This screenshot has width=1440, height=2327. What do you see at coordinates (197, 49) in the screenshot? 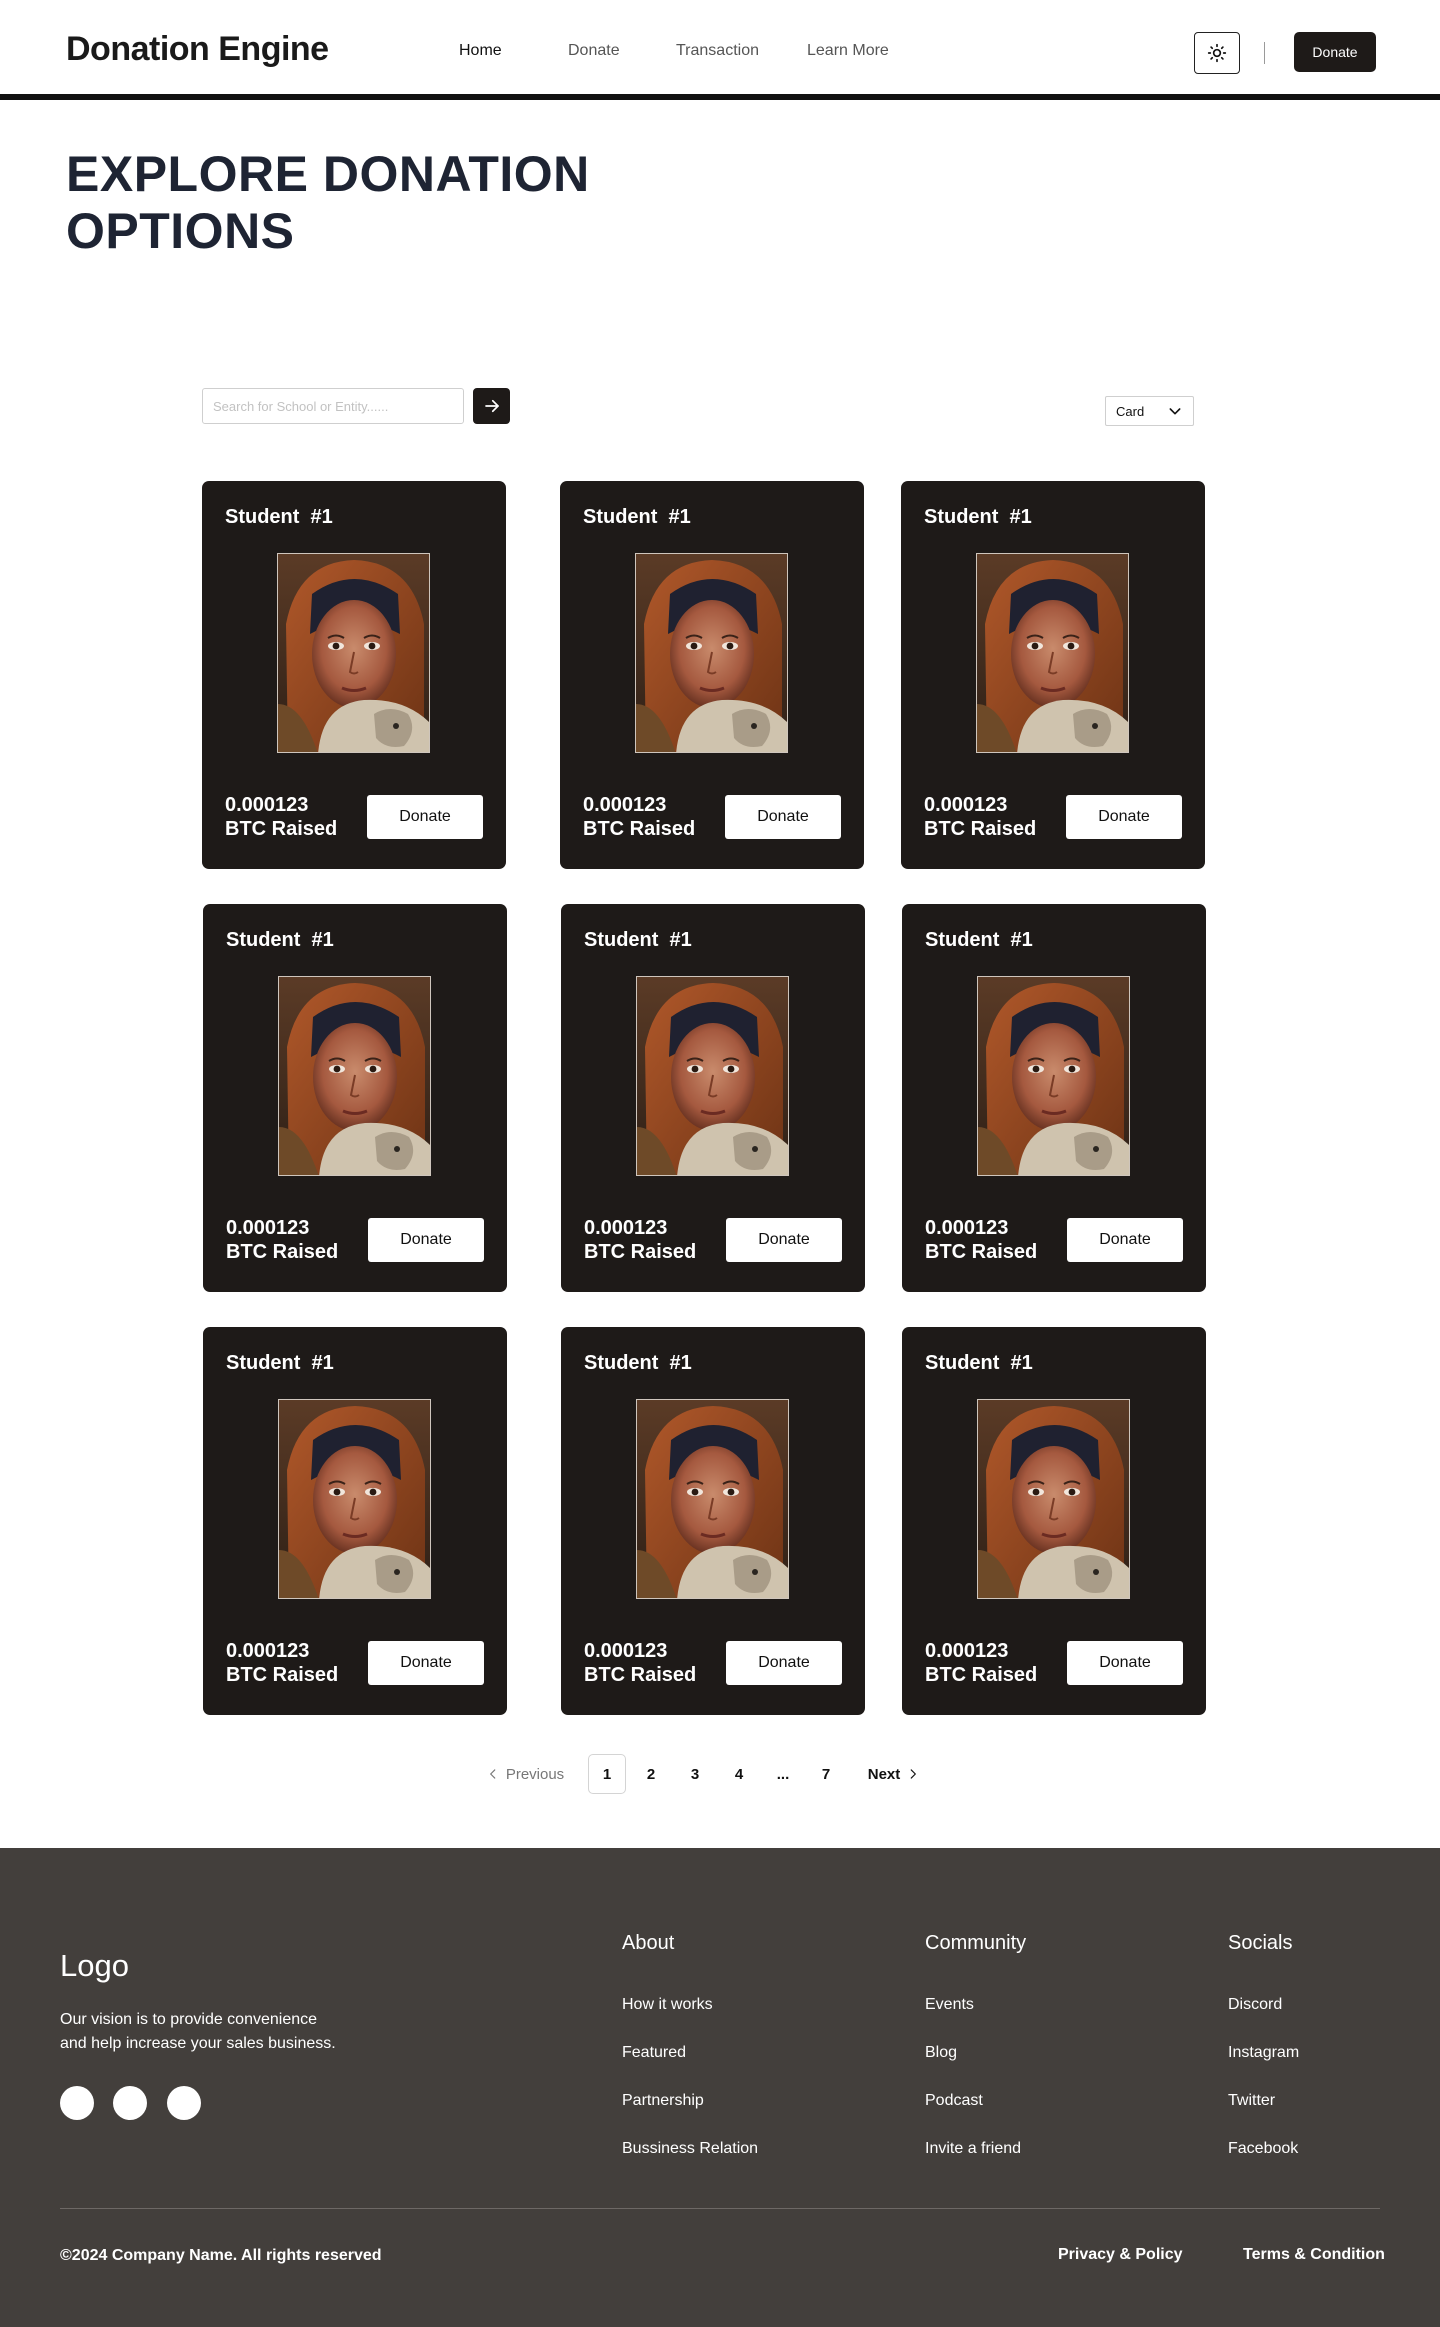
I see `brand-title: Donation Engine` at bounding box center [197, 49].